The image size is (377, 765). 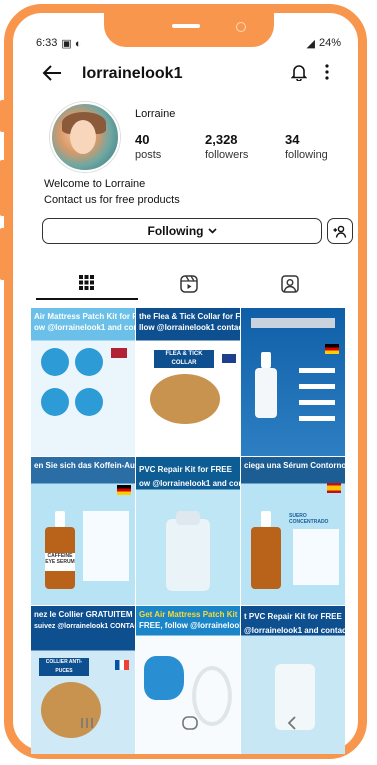 I want to click on reels-icon, so click(x=188, y=286).